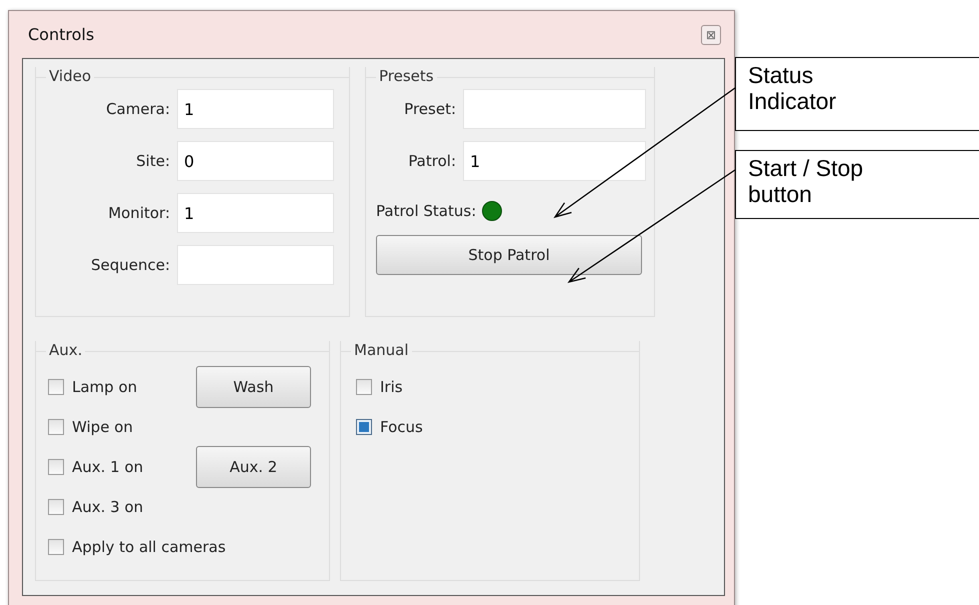 The image size is (979, 605). I want to click on checkbox: Aux. 1 on, so click(117, 467).